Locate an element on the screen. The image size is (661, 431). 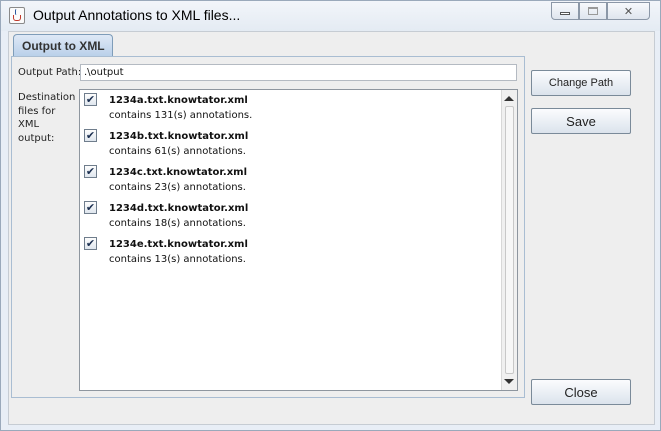
java-cup-icon is located at coordinates (17, 15).